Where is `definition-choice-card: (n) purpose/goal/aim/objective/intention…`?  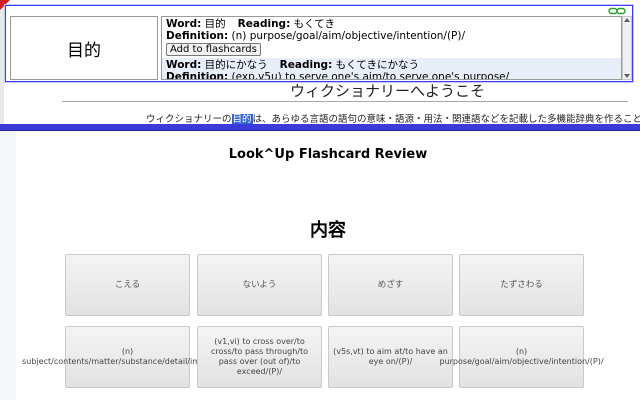
definition-choice-card: (n) purpose/goal/aim/objective/intention… is located at coordinates (521, 357).